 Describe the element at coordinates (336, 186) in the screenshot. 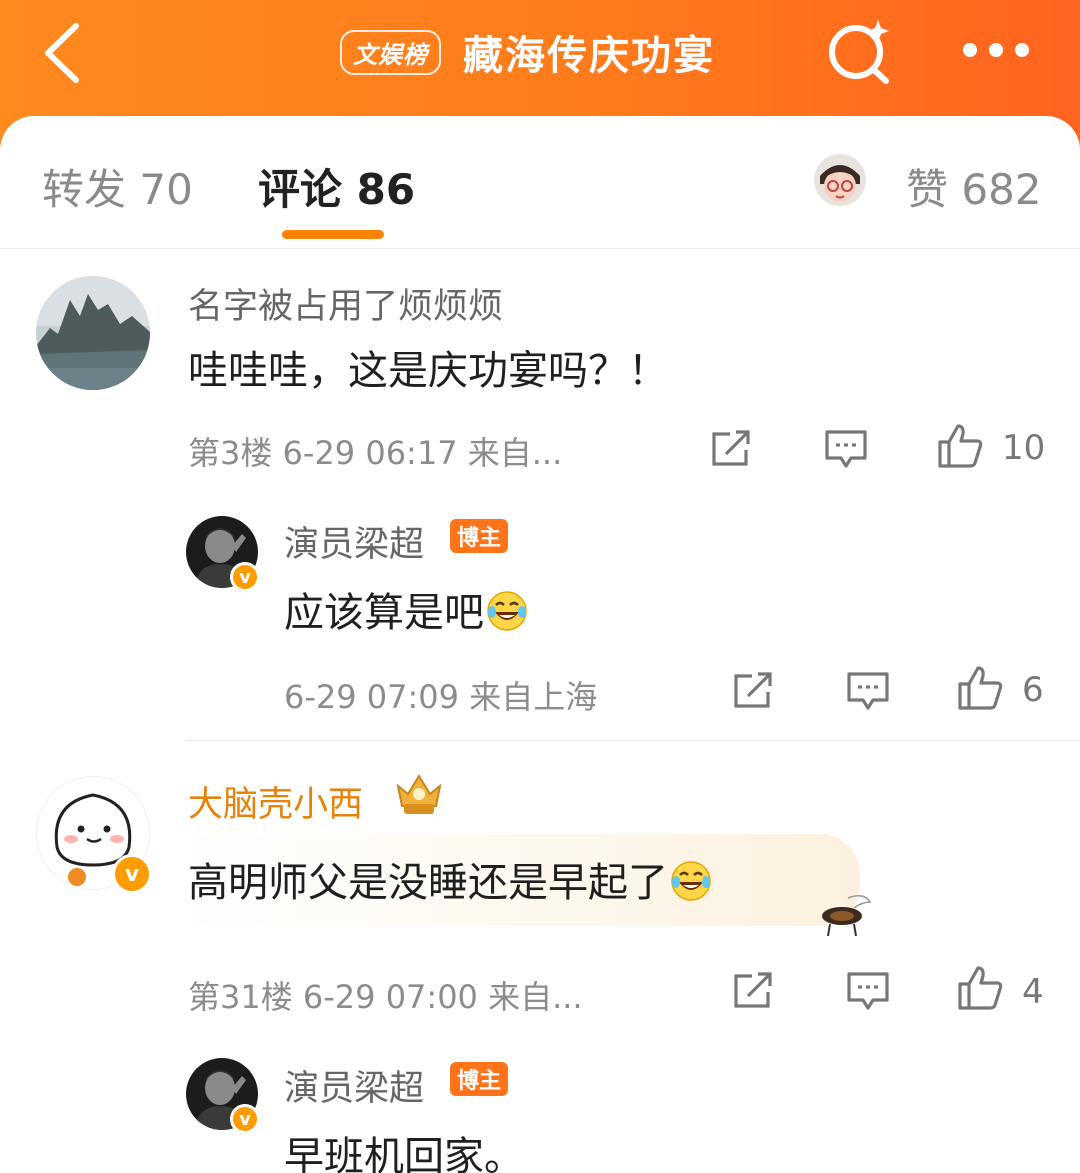

I see `tab-comments: 评论 86` at that location.